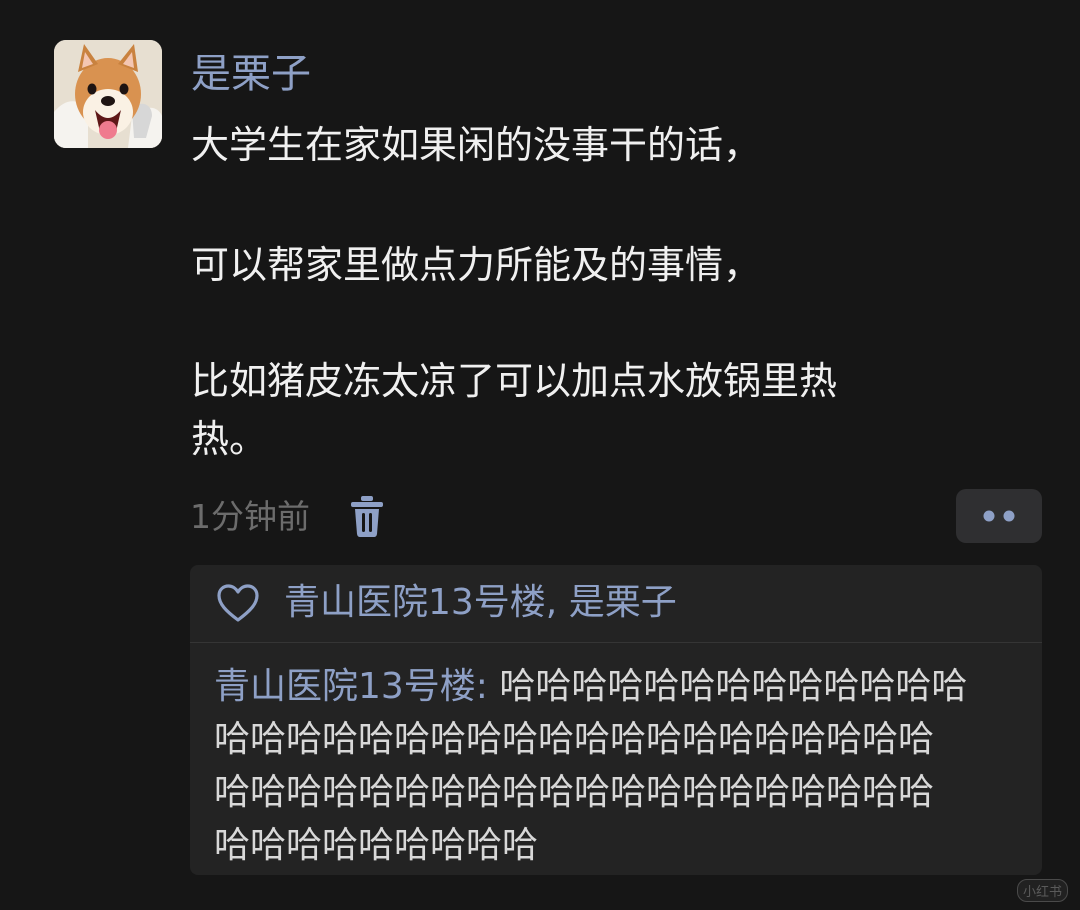  I want to click on comment-text-line: 比如猪皮冻太凉了可以加点水放锅里热, so click(514, 381).